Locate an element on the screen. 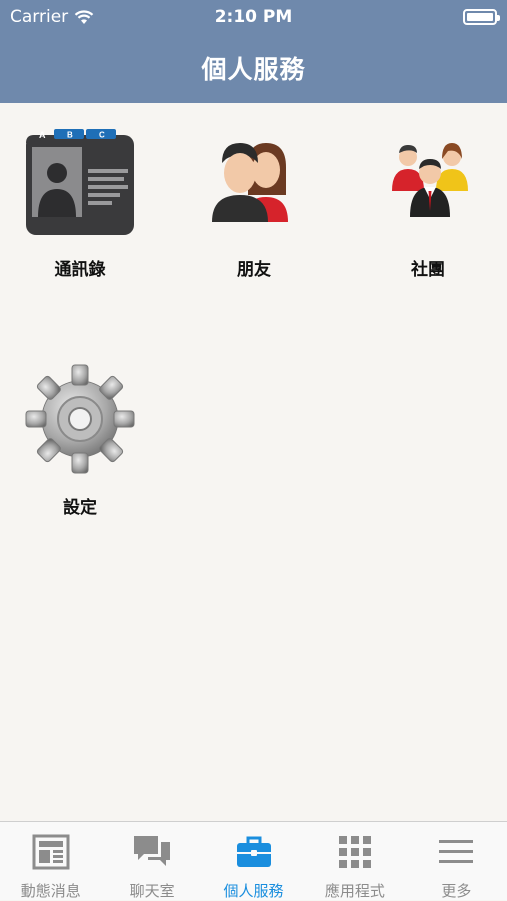  tab-label: 聊天室 is located at coordinates (152, 891).